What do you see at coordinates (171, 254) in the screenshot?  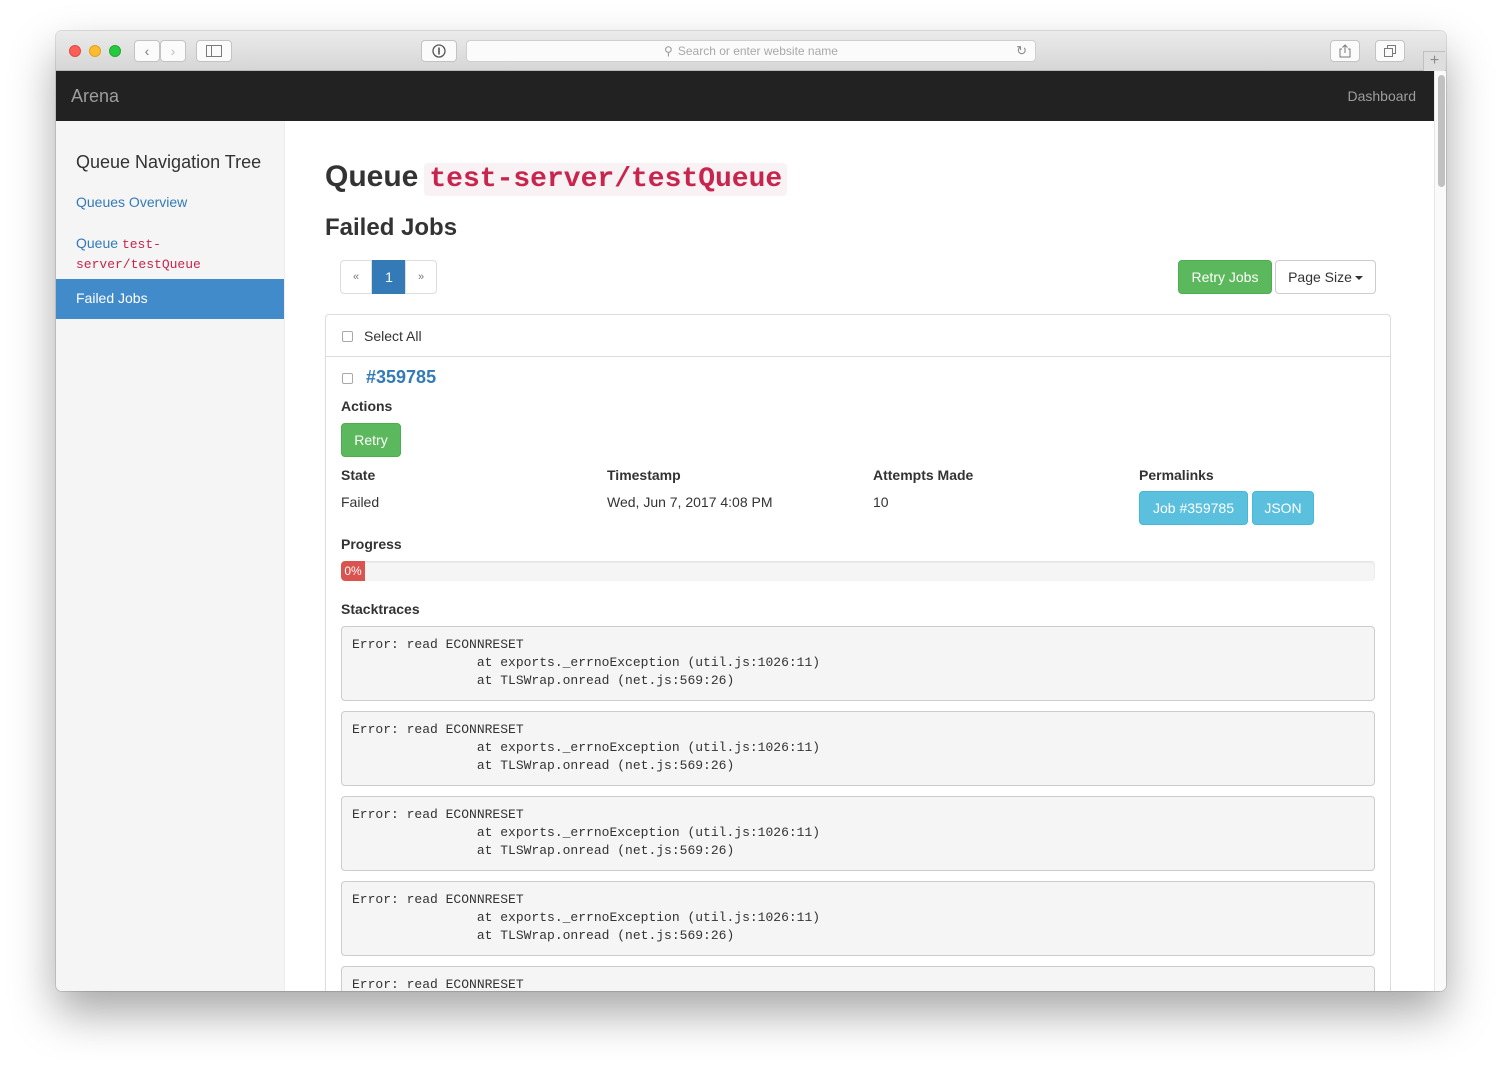 I see `sidebar-item-queue: Queue test-server/testQueue` at bounding box center [171, 254].